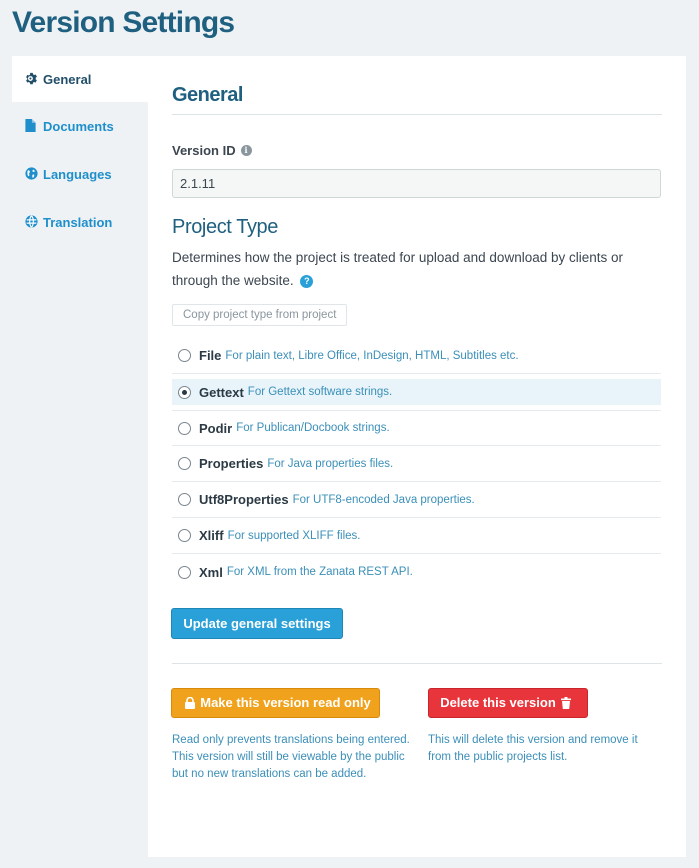  What do you see at coordinates (416, 183) in the screenshot?
I see `version-id-input` at bounding box center [416, 183].